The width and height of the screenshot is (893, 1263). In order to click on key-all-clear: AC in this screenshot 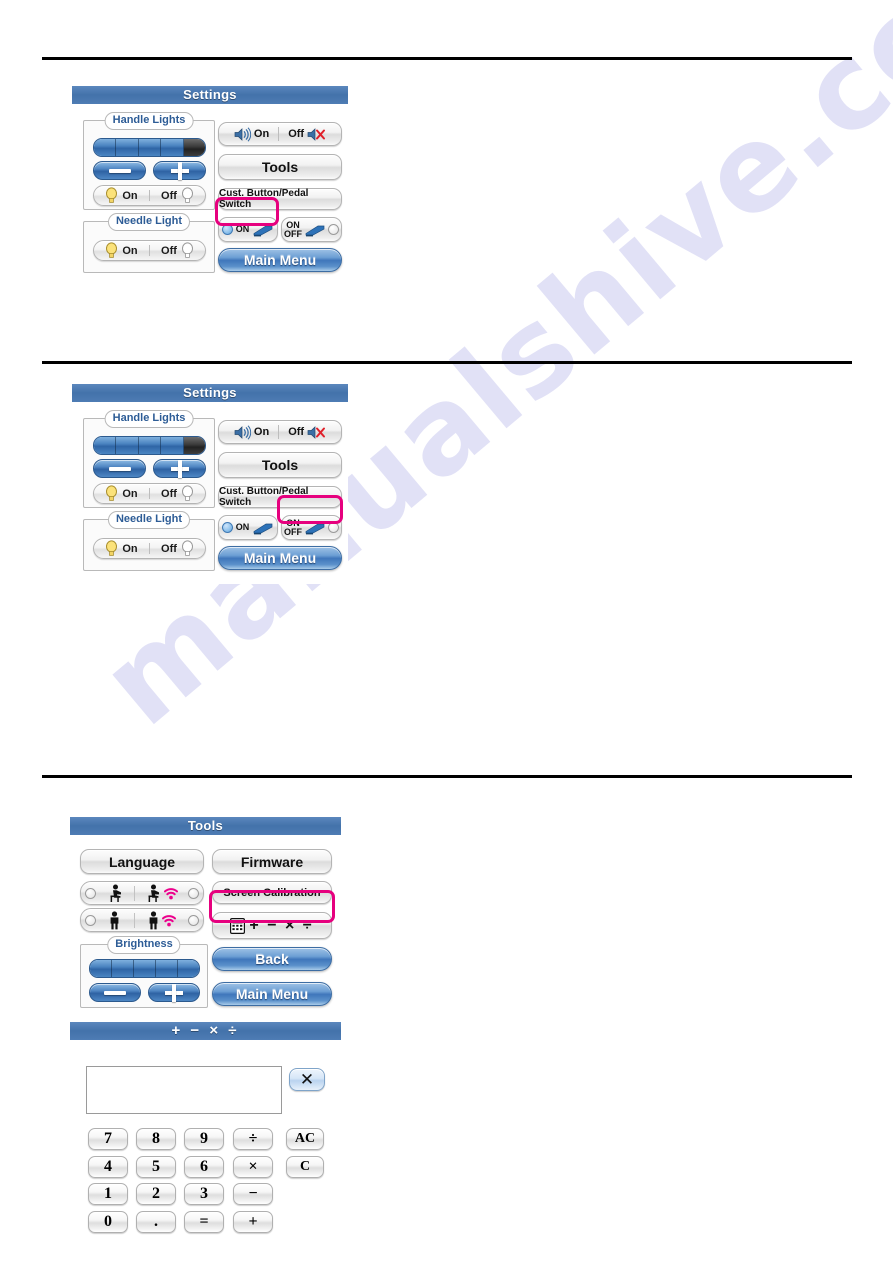, I will do `click(305, 1139)`.